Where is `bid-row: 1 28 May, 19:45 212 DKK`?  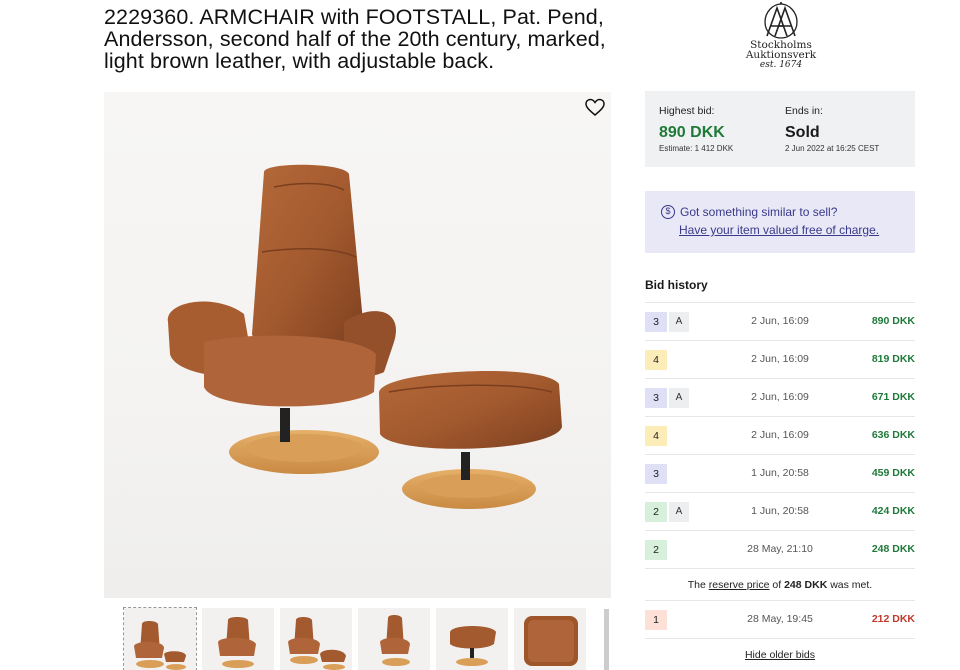
bid-row: 1 28 May, 19:45 212 DKK is located at coordinates (780, 619).